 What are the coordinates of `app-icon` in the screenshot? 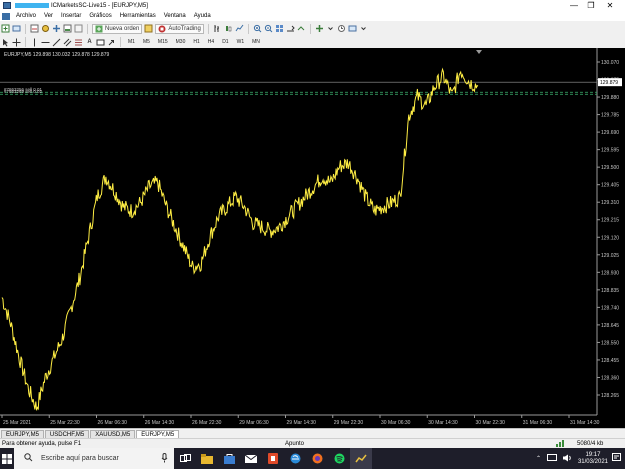 It's located at (7, 5).